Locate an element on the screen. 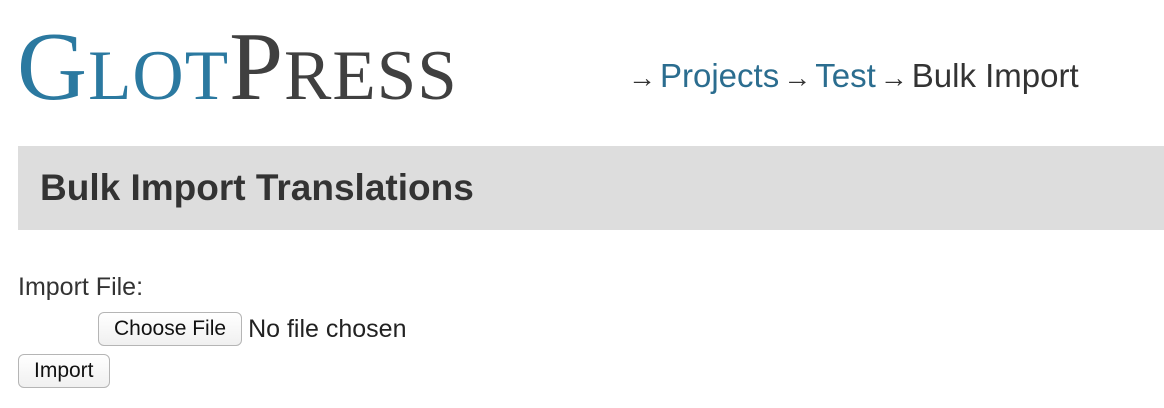 The height and width of the screenshot is (408, 1164). glotpress-logo: GLOTPRESS is located at coordinates (237, 66).